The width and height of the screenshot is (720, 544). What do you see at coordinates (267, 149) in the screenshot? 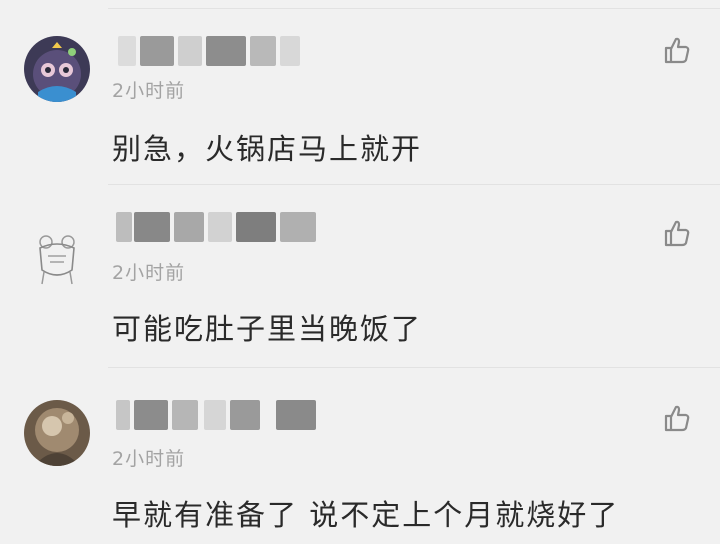
I see `comment-text: 别急，火锅店马上就开` at bounding box center [267, 149].